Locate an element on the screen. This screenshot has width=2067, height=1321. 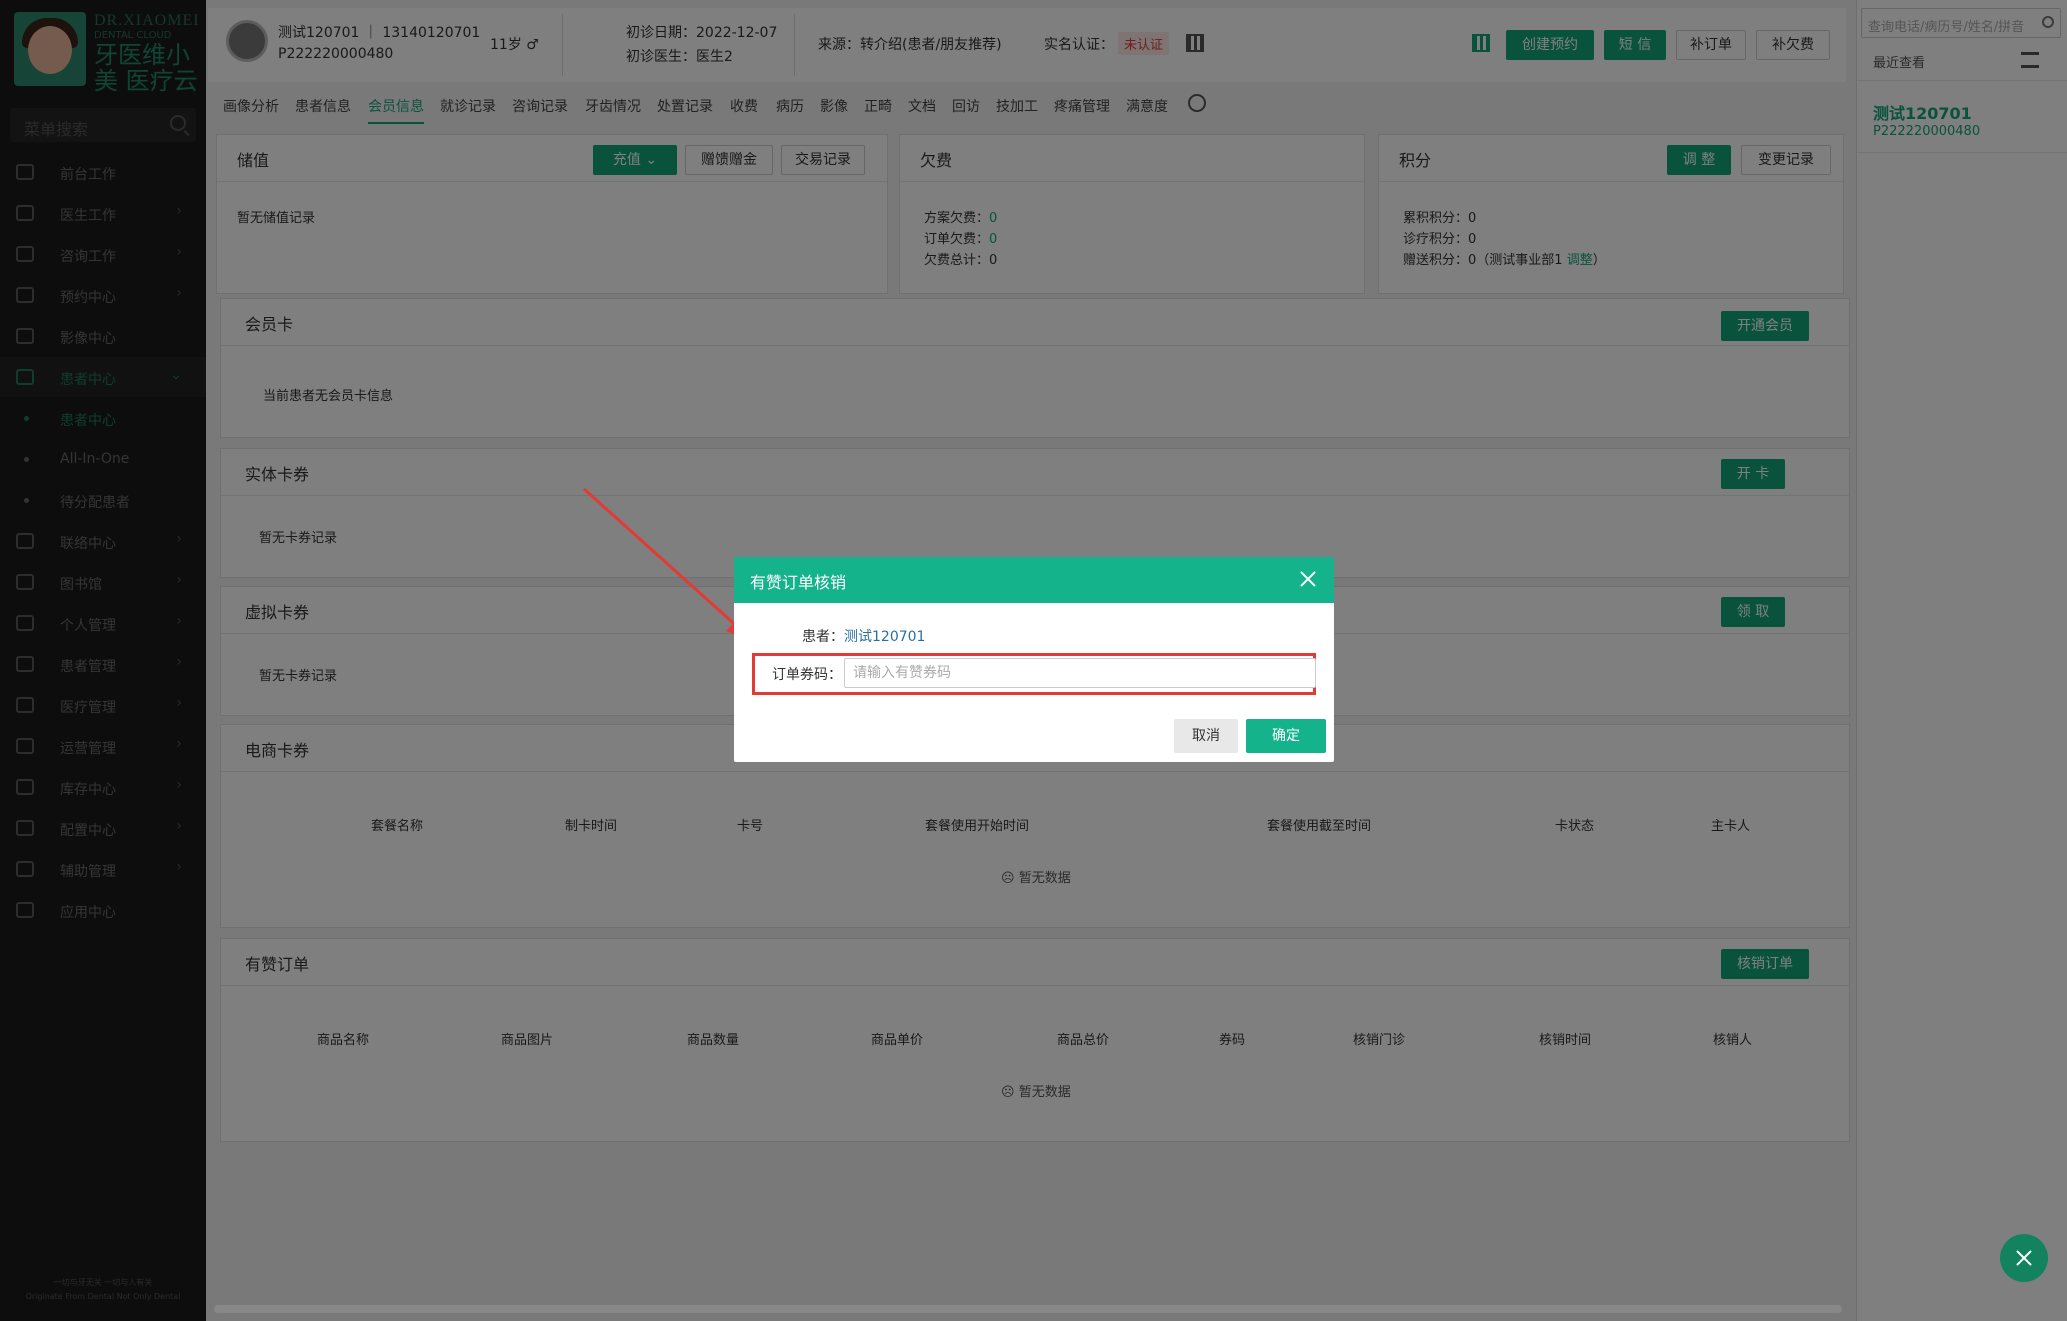
cancel-button: 取消 is located at coordinates (1206, 736).